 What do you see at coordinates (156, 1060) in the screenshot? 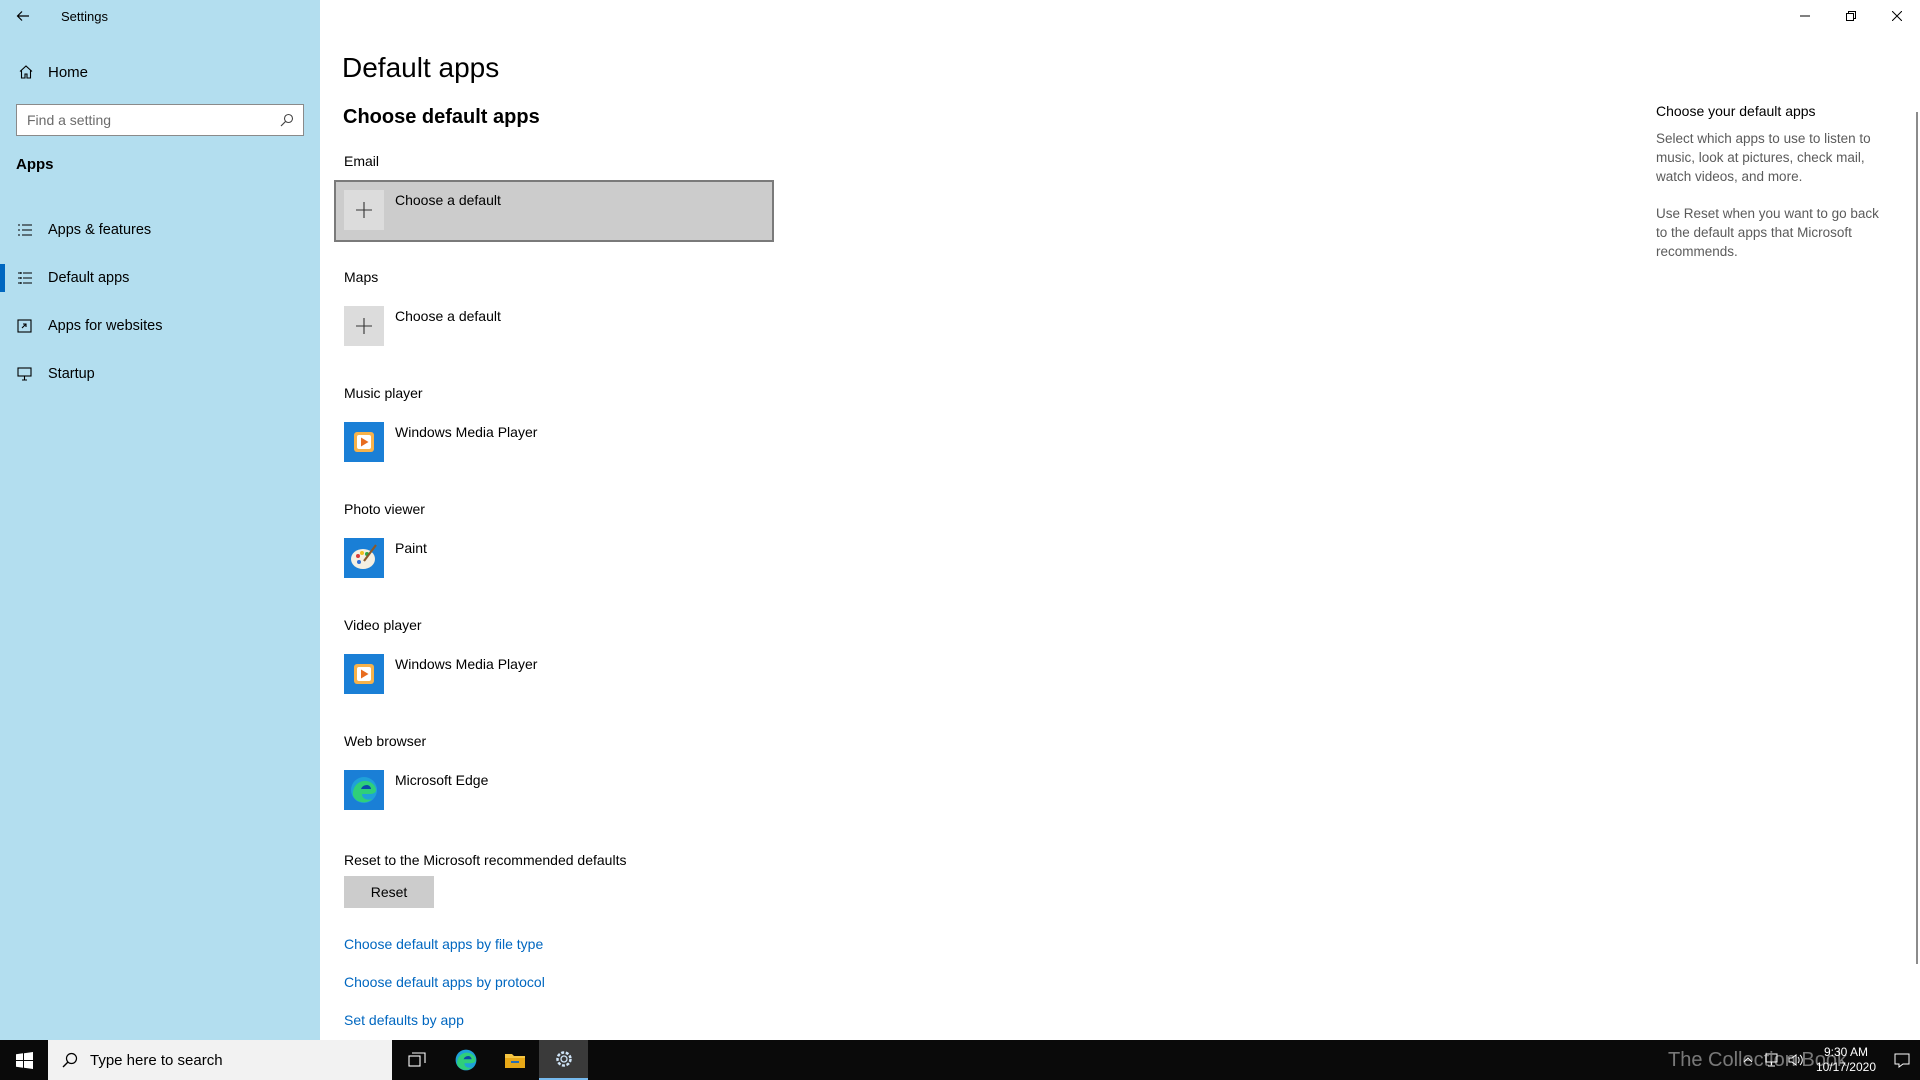
I see `taskbar-search-placeholder: Type here to search` at bounding box center [156, 1060].